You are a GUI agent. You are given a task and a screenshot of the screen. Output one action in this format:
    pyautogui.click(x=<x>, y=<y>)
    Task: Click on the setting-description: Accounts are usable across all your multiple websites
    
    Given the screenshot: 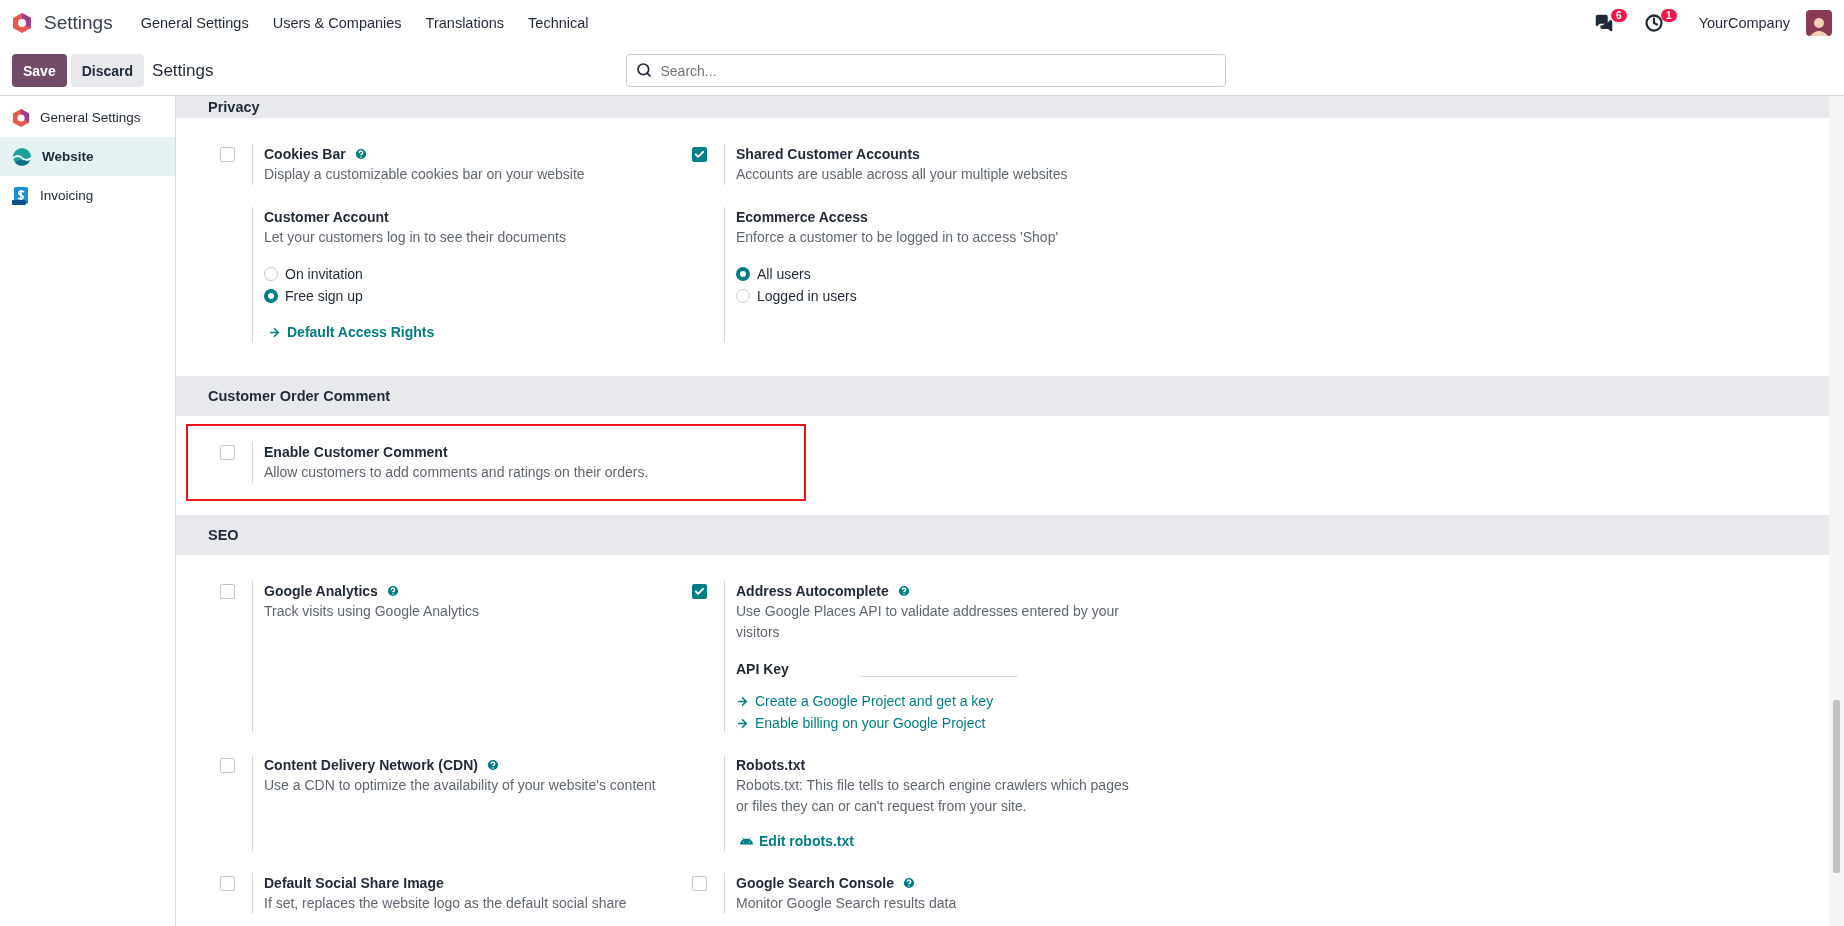 What is the action you would take?
    pyautogui.click(x=902, y=174)
    